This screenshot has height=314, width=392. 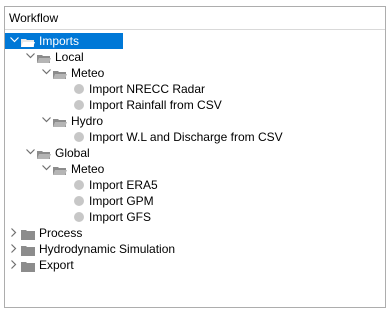 What do you see at coordinates (87, 121) in the screenshot?
I see `tree-label: Hydro` at bounding box center [87, 121].